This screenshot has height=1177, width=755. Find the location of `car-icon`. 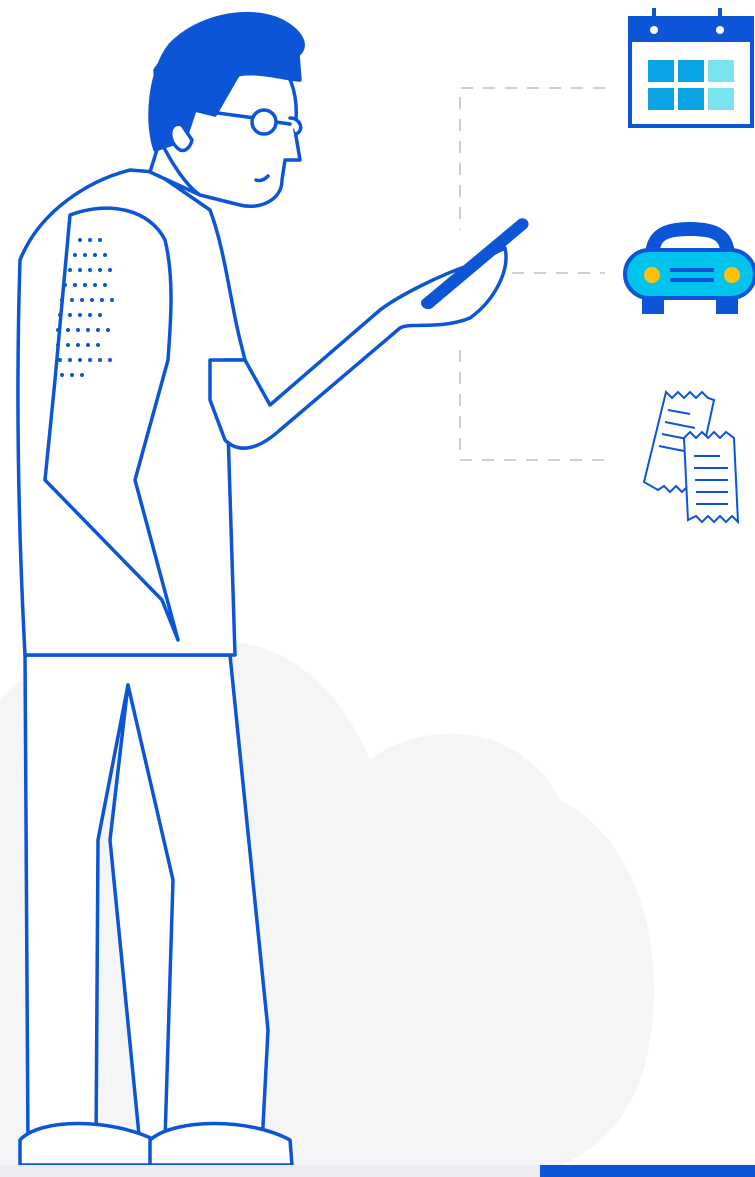

car-icon is located at coordinates (689, 268).